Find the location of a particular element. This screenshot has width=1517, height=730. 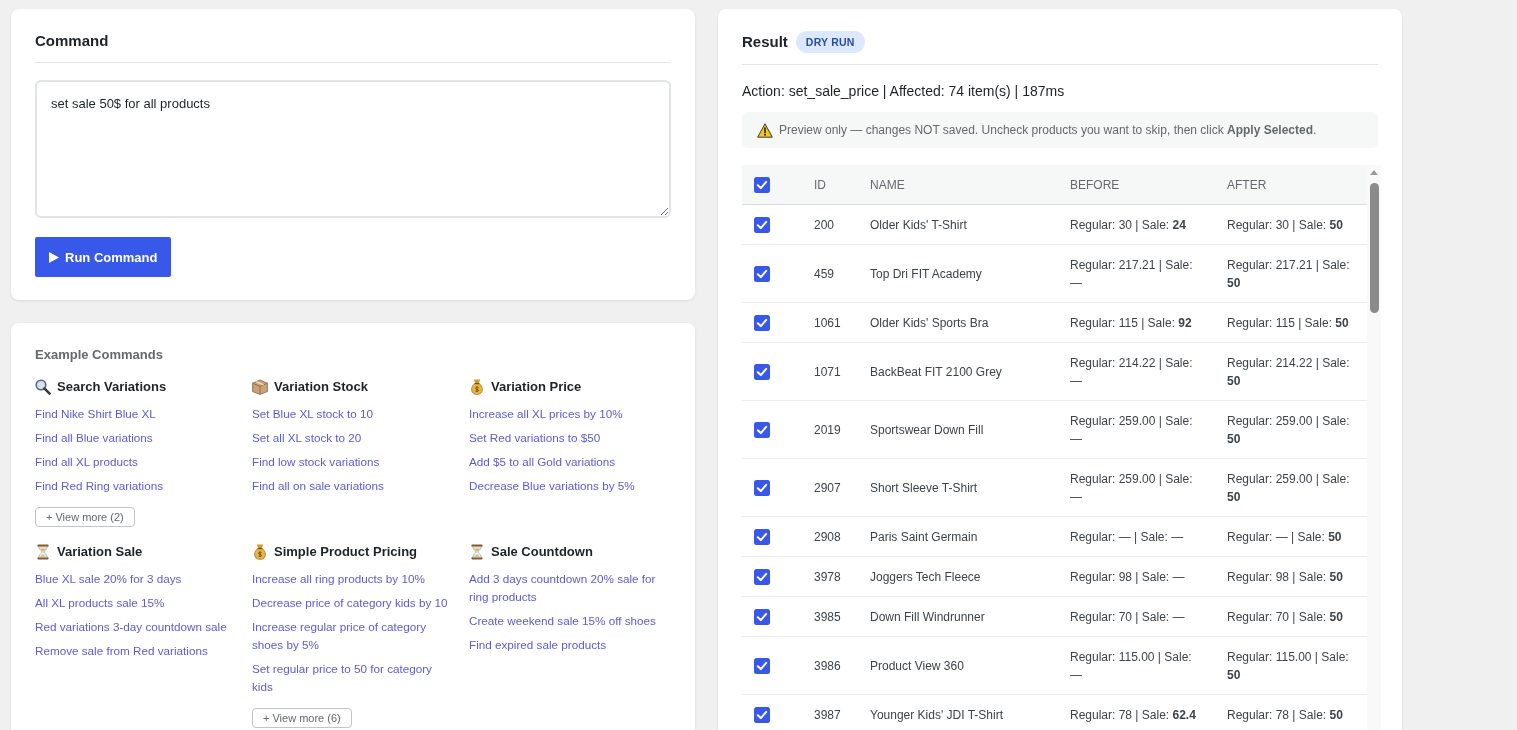

select-all-checkbox is located at coordinates (762, 185).